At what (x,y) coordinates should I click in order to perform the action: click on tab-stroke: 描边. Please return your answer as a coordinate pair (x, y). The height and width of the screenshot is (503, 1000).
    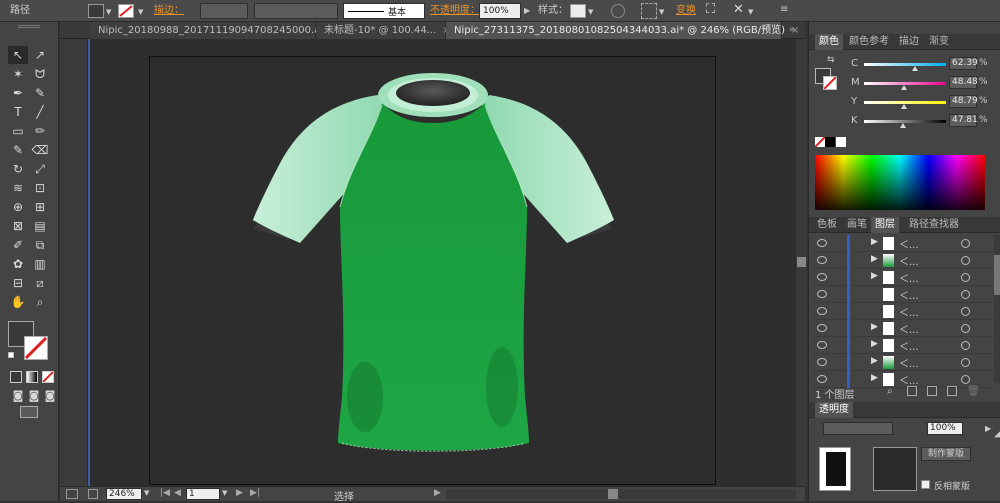
    Looking at the image, I should click on (909, 42).